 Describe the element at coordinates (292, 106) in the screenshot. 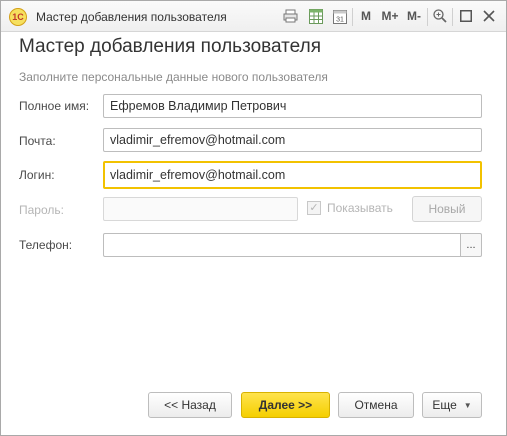

I see `full-name-field: Ефремов Владимир Петрович` at that location.